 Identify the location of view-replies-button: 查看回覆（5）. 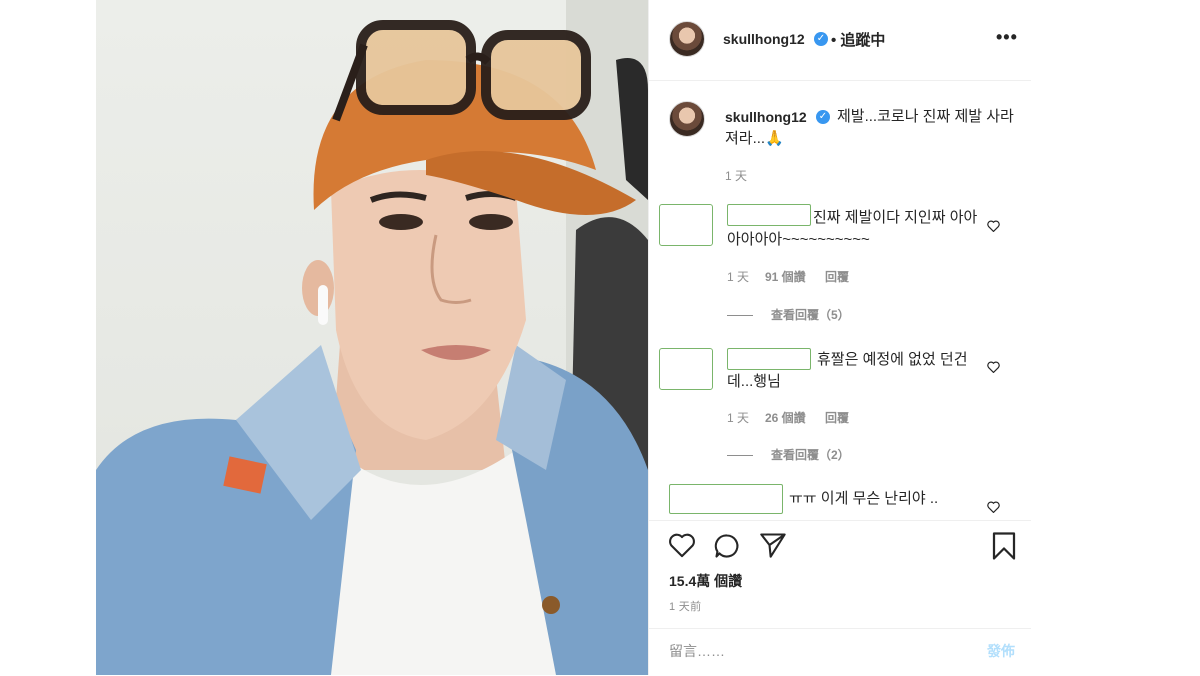
(788, 314).